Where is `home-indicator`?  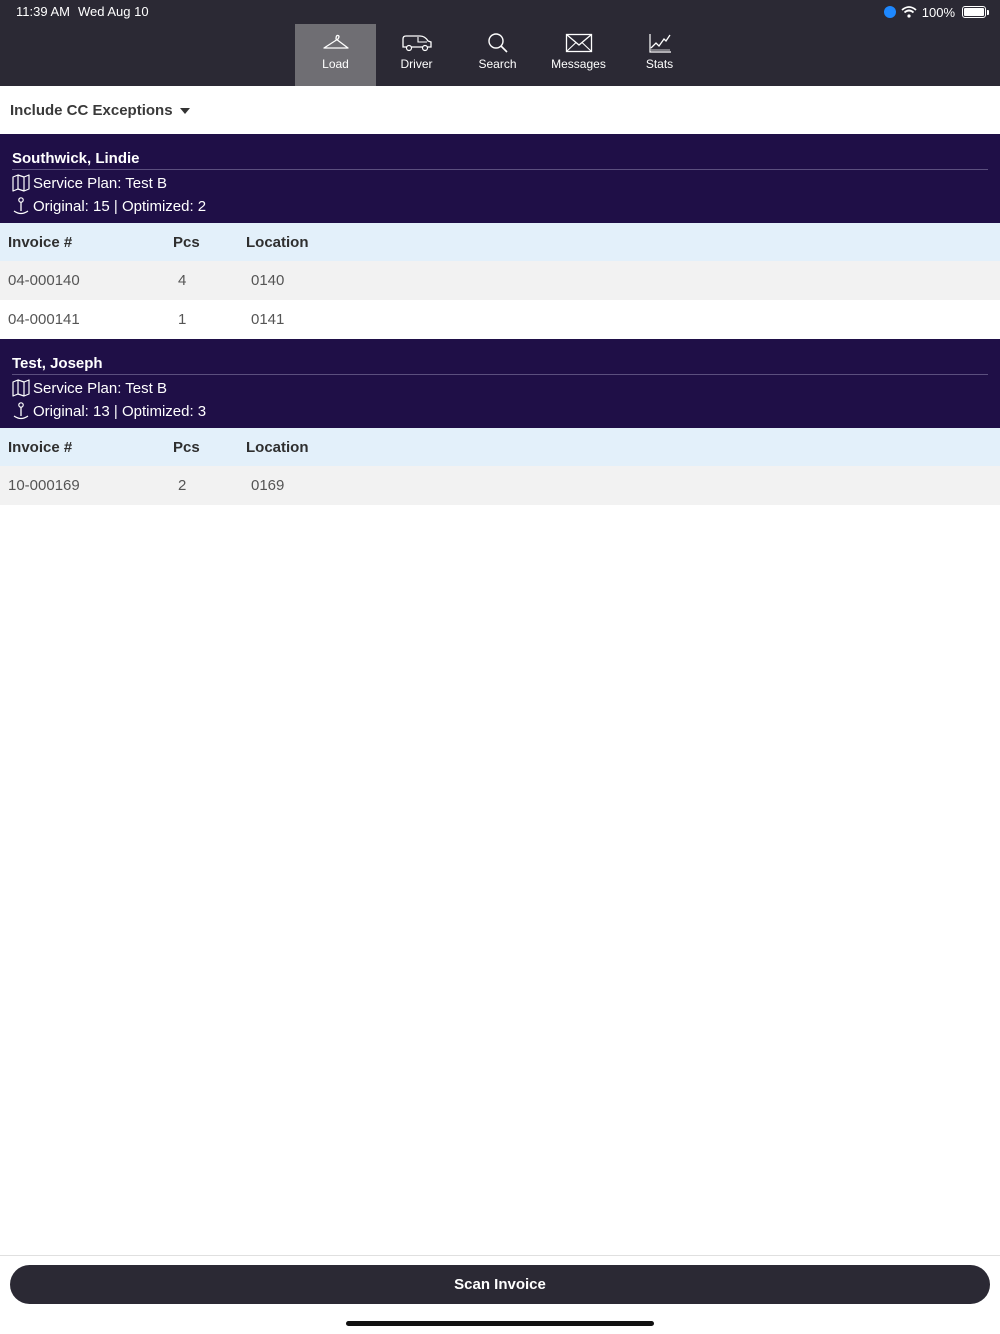 home-indicator is located at coordinates (500, 1323).